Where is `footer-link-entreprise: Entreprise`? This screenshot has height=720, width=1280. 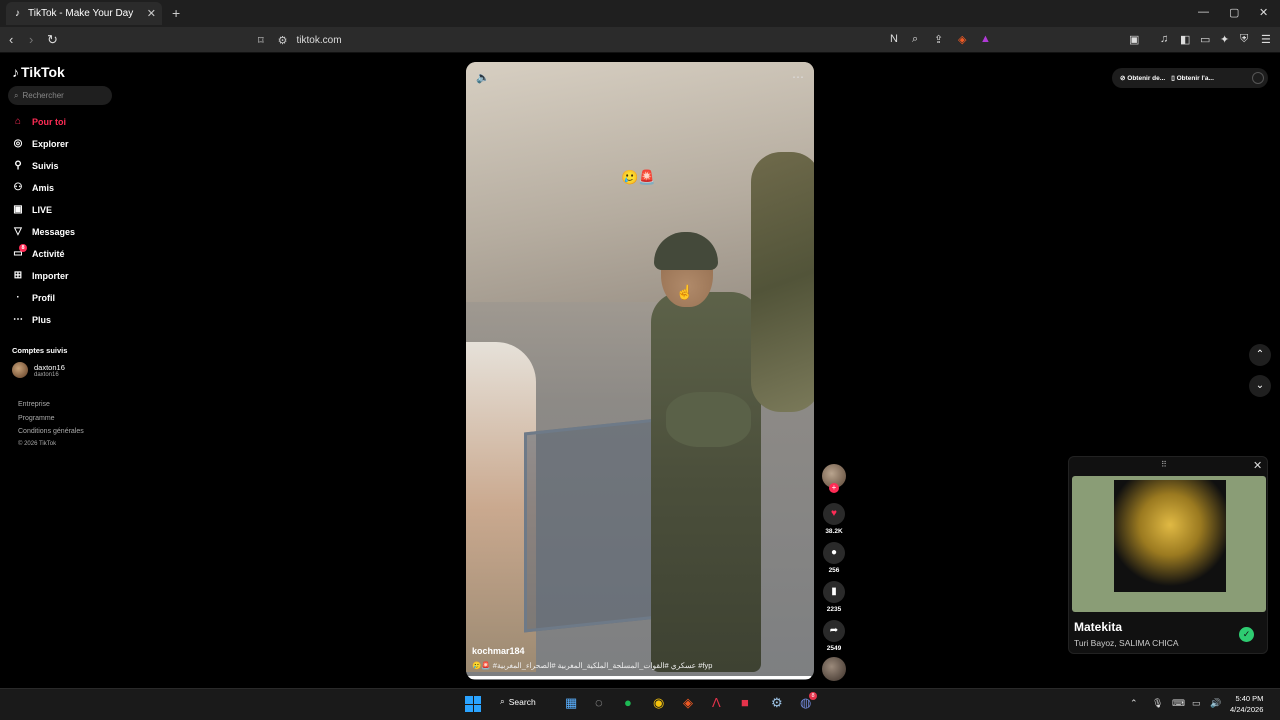
footer-link-entreprise: Entreprise is located at coordinates (34, 404).